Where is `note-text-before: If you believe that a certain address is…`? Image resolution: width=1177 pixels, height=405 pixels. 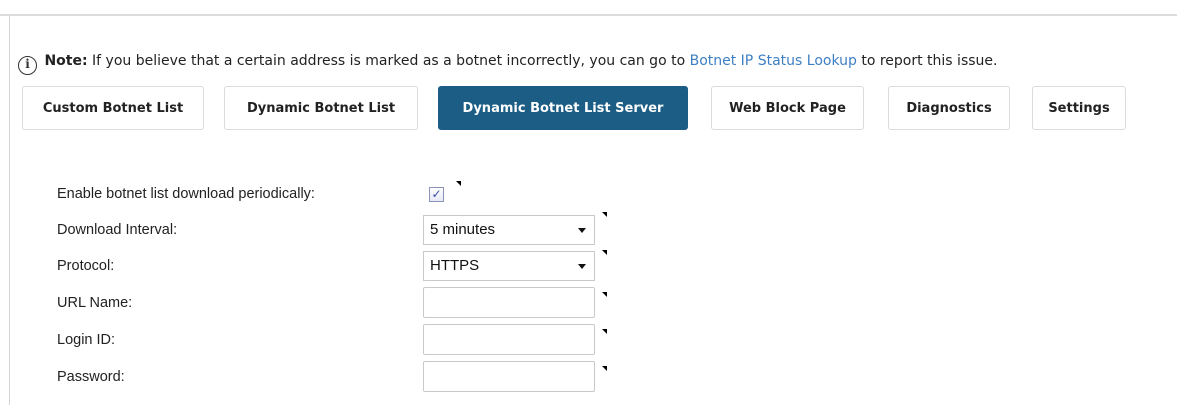 note-text-before: If you believe that a certain address is… is located at coordinates (389, 61).